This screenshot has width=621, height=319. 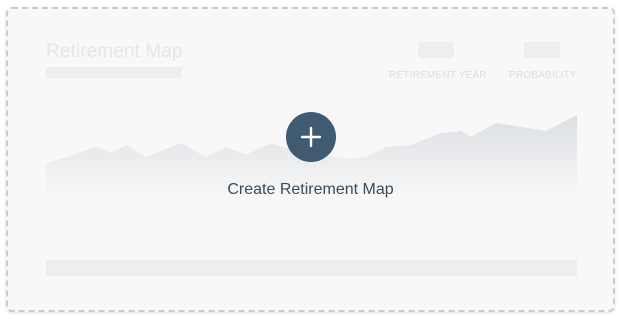 What do you see at coordinates (436, 50) in the screenshot?
I see `retirement-year-value-placeholder` at bounding box center [436, 50].